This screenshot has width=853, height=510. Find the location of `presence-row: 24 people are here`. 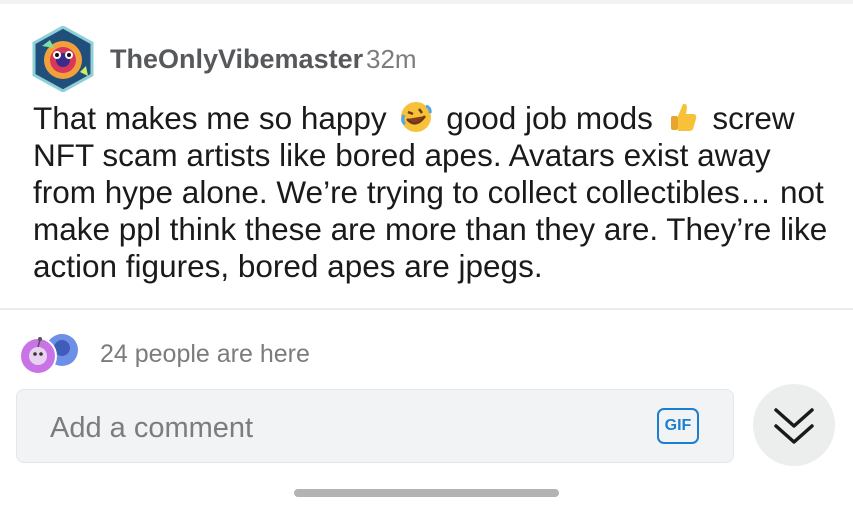

presence-row: 24 people are here is located at coordinates (426, 352).